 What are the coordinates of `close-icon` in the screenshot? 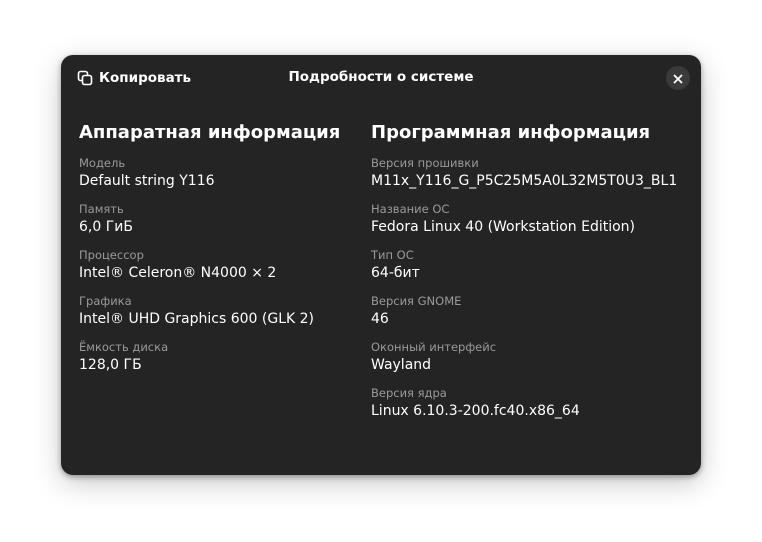 It's located at (678, 78).